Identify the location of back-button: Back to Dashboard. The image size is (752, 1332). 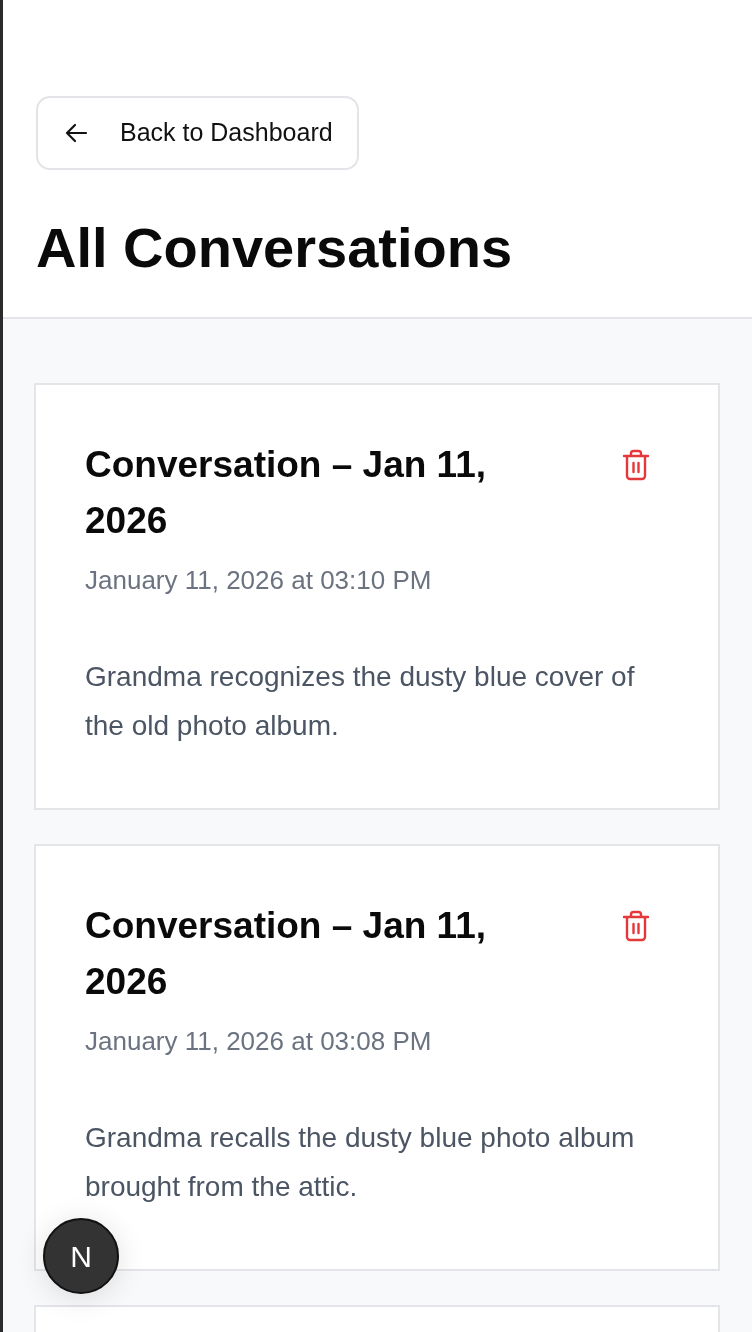
(197, 133).